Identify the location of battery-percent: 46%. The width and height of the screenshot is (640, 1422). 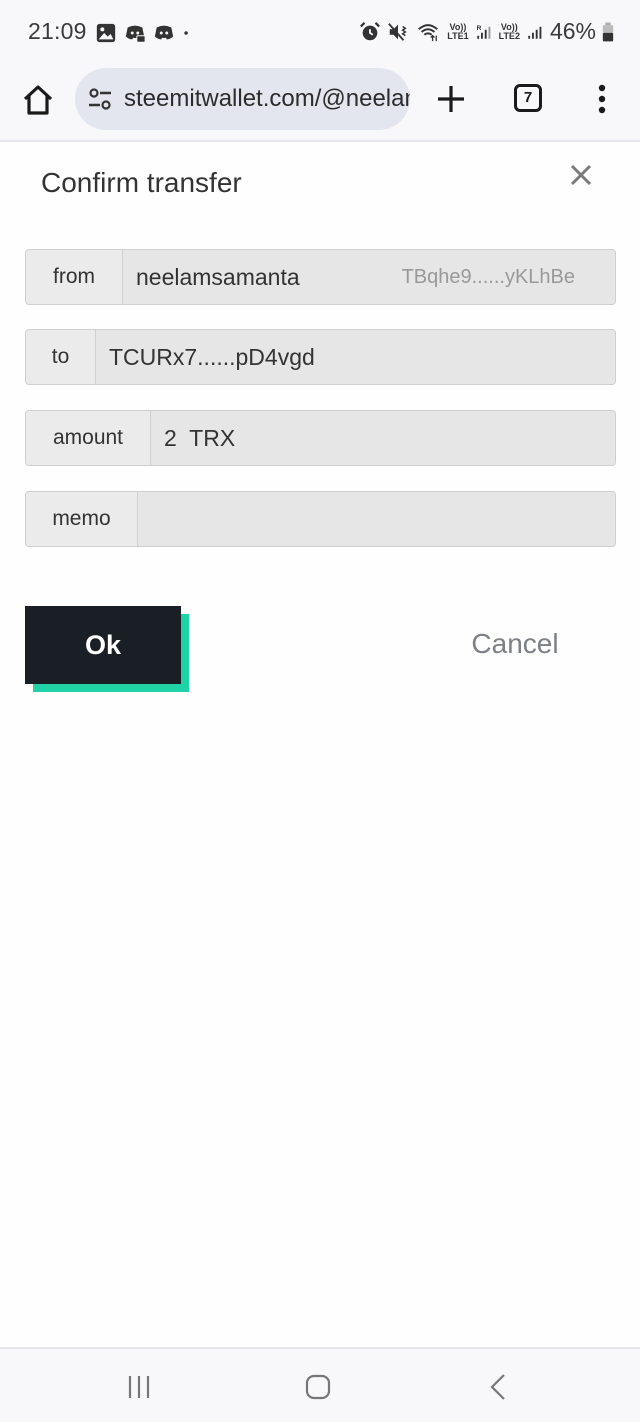
(572, 31).